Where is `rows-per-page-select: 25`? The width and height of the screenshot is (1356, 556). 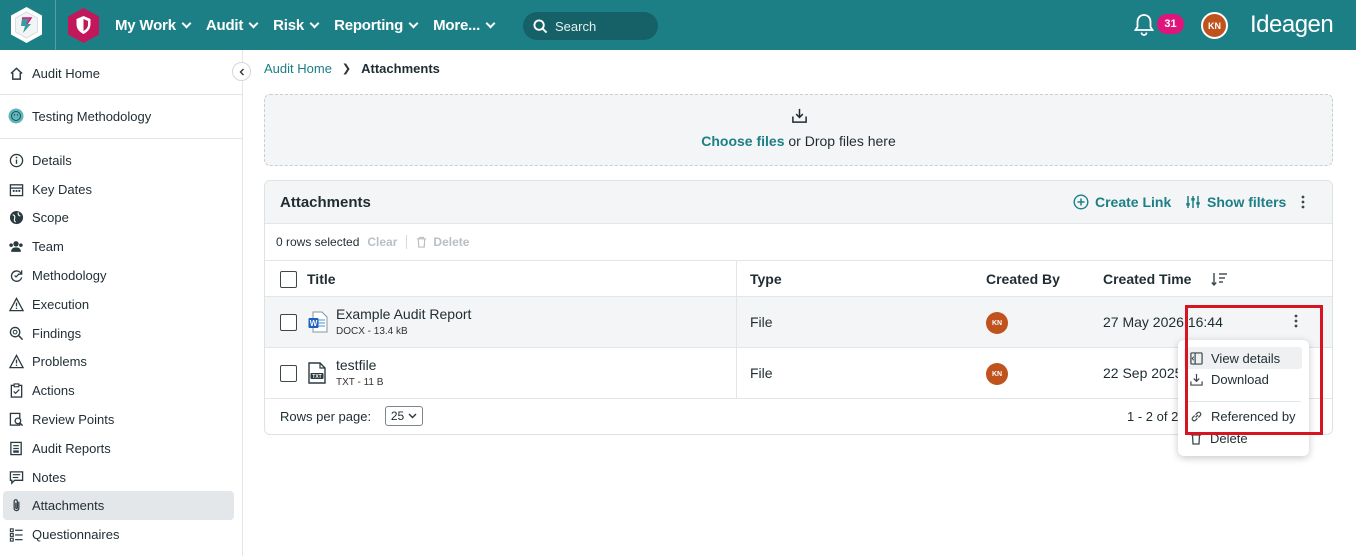 rows-per-page-select: 25 is located at coordinates (404, 416).